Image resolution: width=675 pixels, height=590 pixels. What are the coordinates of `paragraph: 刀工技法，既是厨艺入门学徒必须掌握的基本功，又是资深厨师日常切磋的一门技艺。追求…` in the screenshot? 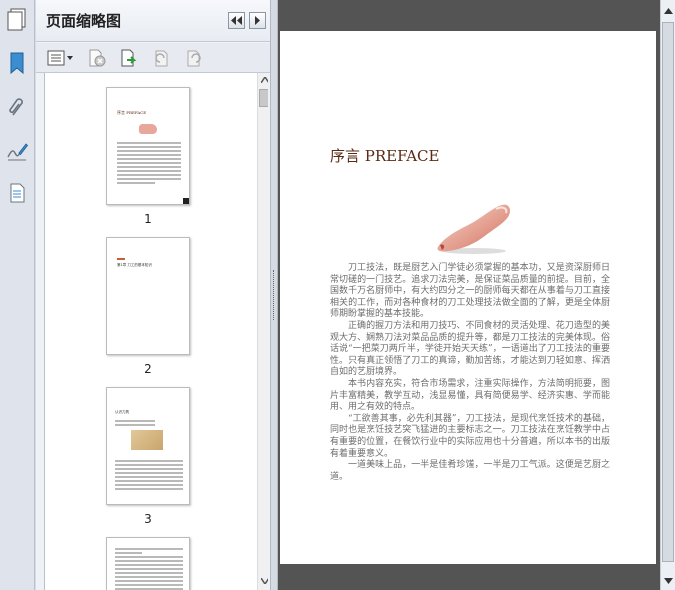 It's located at (470, 291).